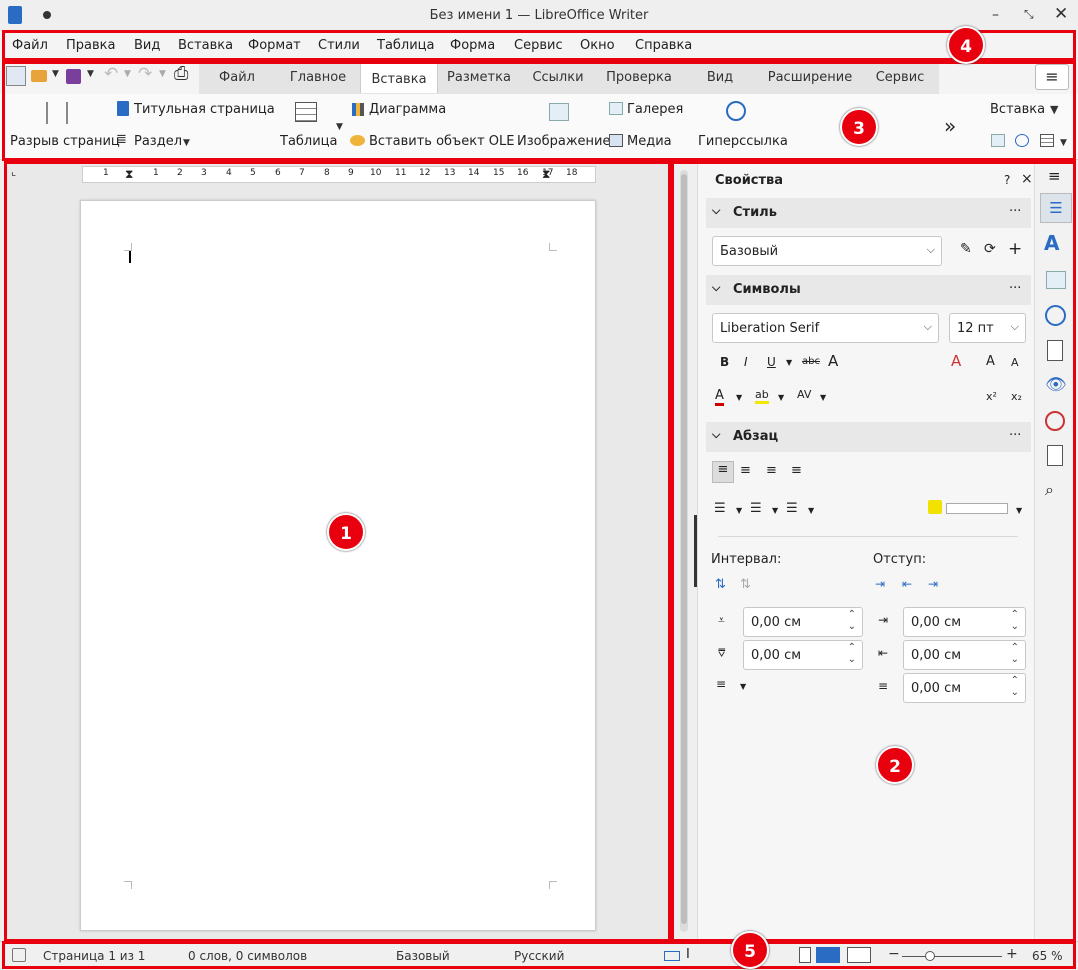  What do you see at coordinates (73, 76) in the screenshot?
I see `save-icon` at bounding box center [73, 76].